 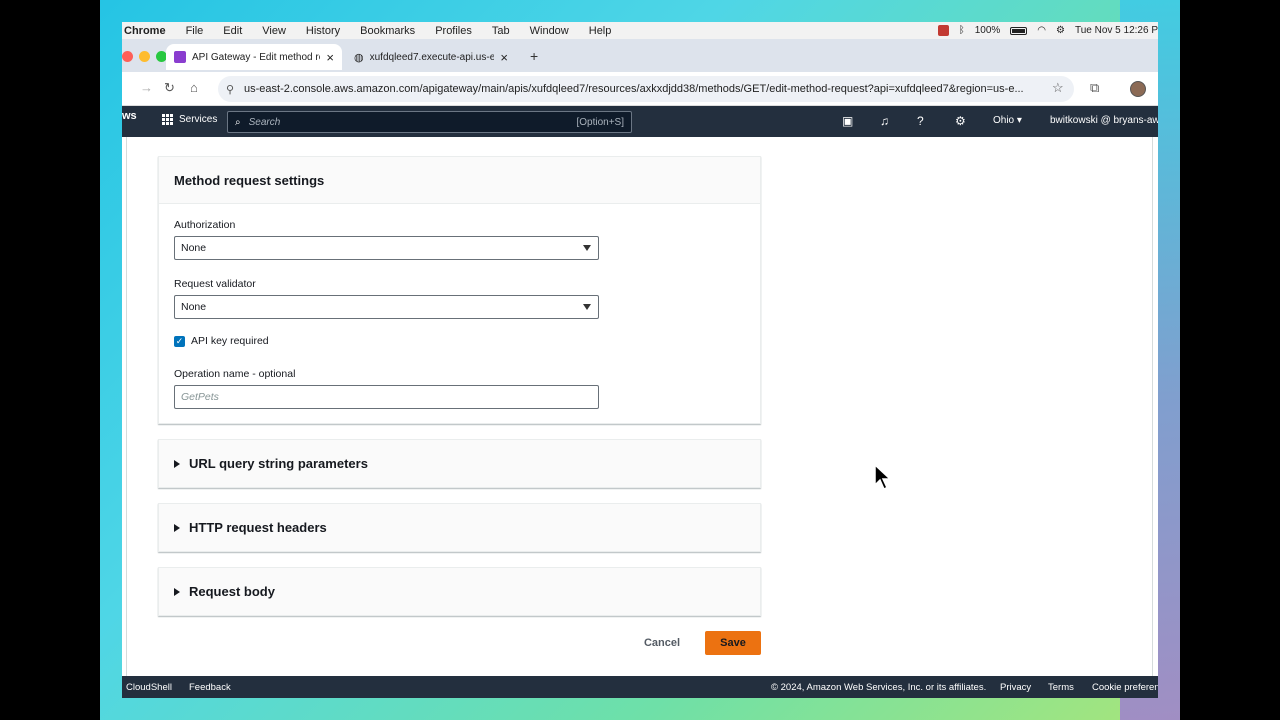 What do you see at coordinates (1015, 687) in the screenshot?
I see `privacy-link: Privacy` at bounding box center [1015, 687].